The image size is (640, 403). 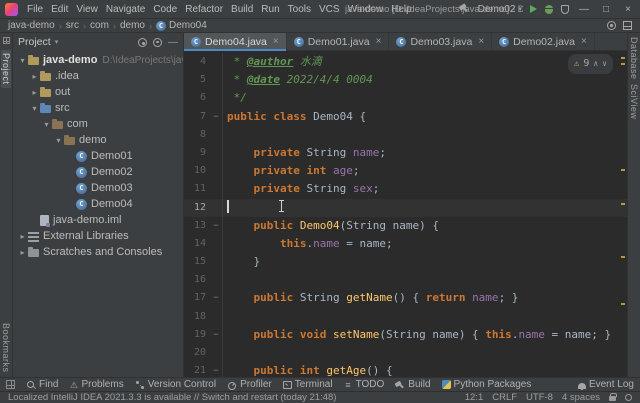 I want to click on menu-code: Code, so click(x=165, y=9).